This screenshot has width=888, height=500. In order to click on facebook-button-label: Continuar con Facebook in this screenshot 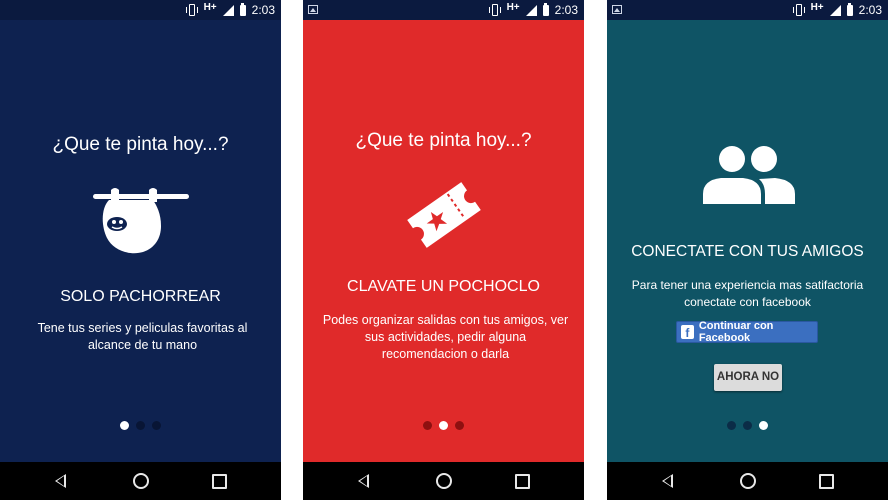, I will do `click(736, 332)`.